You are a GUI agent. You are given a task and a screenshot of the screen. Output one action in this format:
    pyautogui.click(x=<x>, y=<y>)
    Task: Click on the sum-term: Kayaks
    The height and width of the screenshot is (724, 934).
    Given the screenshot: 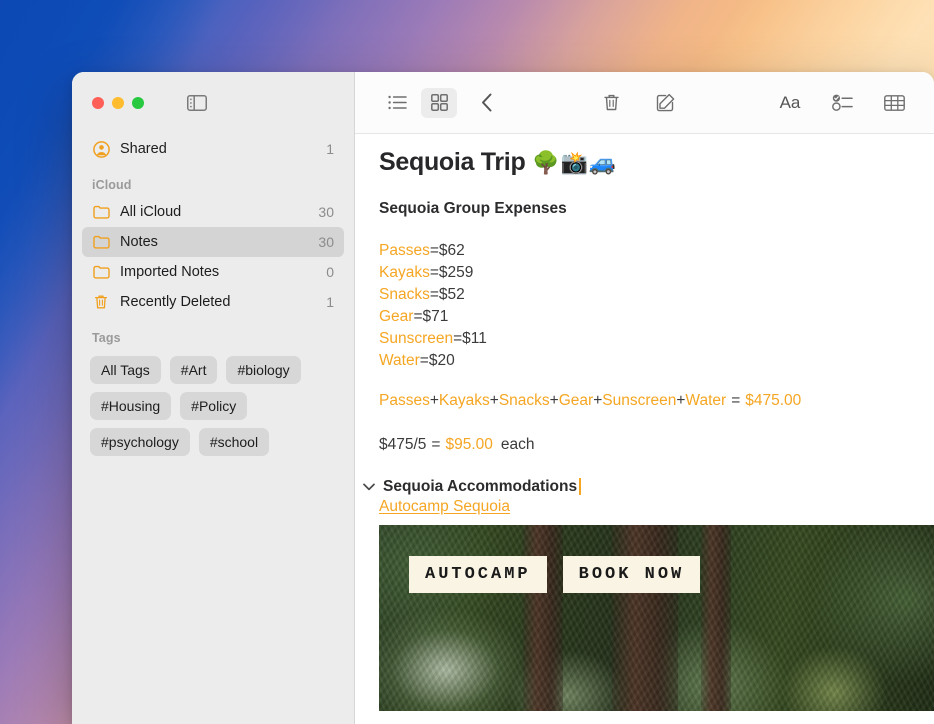 What is the action you would take?
    pyautogui.click(x=464, y=400)
    